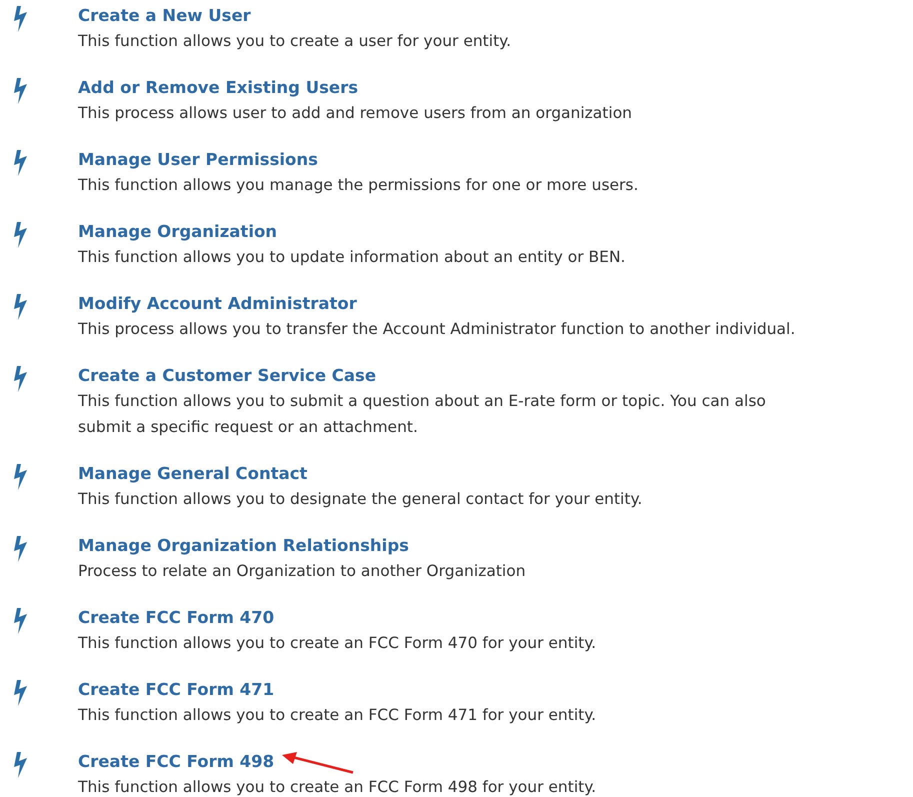  What do you see at coordinates (337, 787) in the screenshot?
I see `function-description: This function allows you to create an FCC Form 498 for your entity.` at bounding box center [337, 787].